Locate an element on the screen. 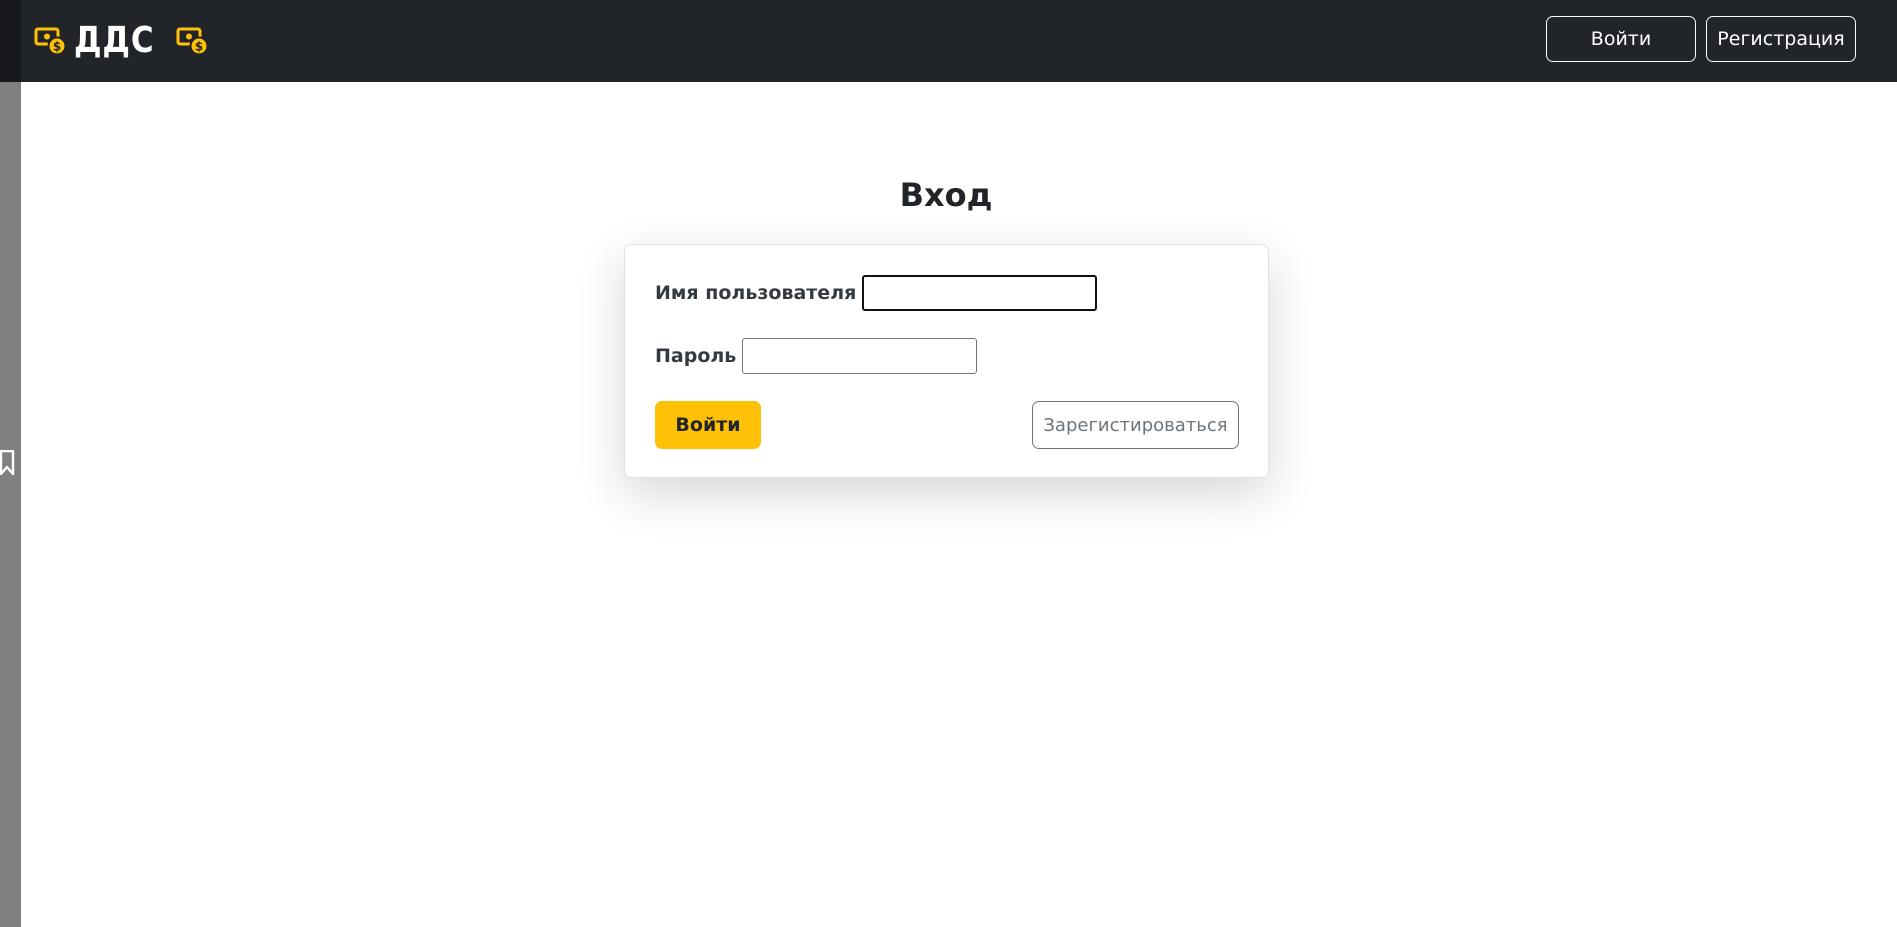 This screenshot has width=1897, height=927. left-side-strip is located at coordinates (10, 463).